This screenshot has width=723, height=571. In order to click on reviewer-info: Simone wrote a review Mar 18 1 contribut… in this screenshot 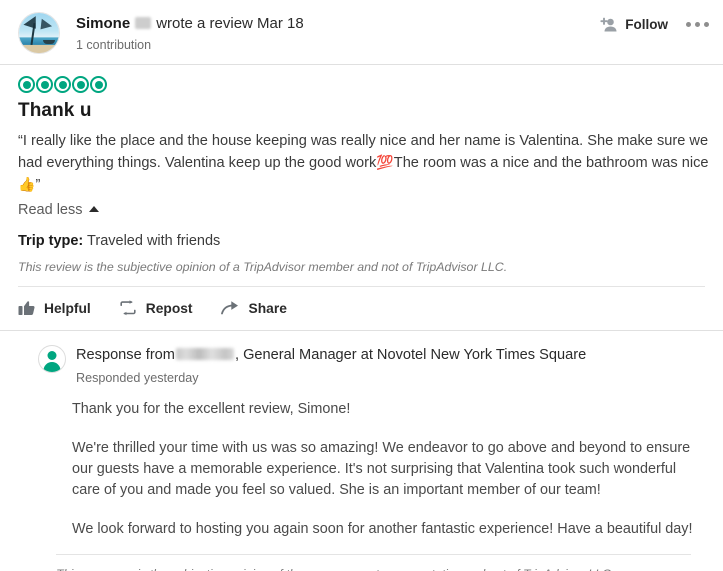, I will do `click(190, 32)`.